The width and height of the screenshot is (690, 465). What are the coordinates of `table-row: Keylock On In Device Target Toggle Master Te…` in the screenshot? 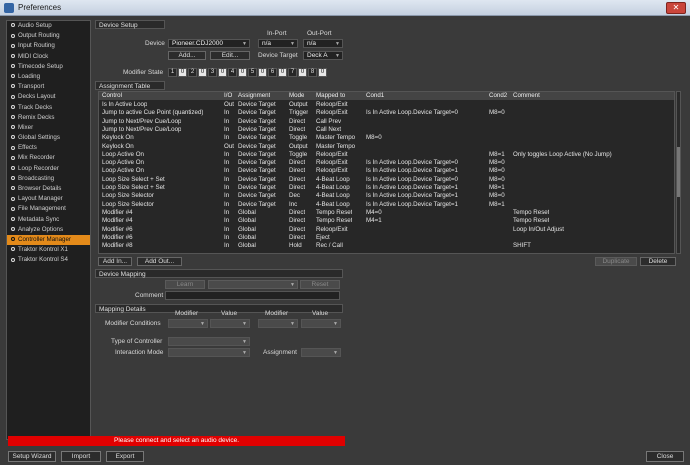 It's located at (386, 138).